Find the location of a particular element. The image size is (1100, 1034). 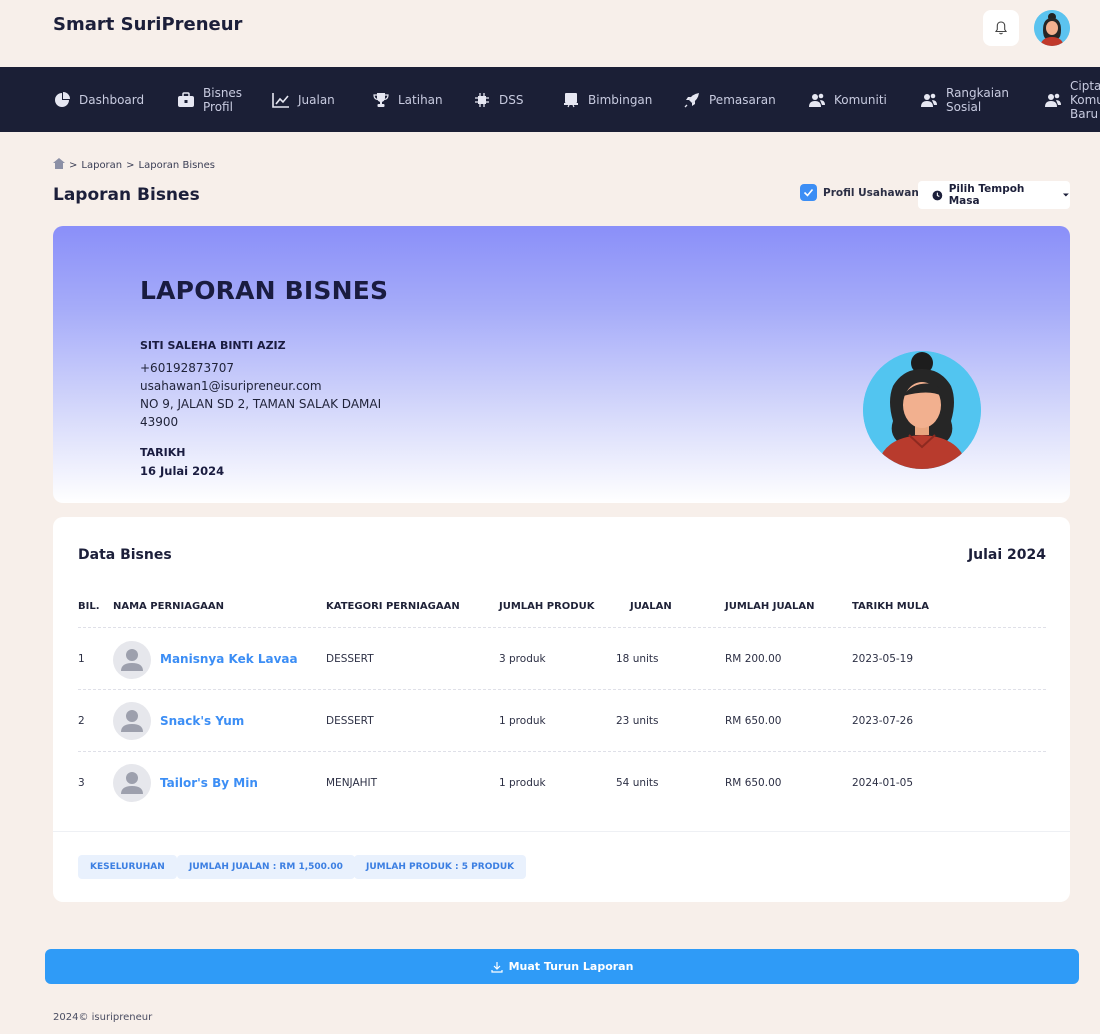

briefcase-icon is located at coordinates (186, 100).